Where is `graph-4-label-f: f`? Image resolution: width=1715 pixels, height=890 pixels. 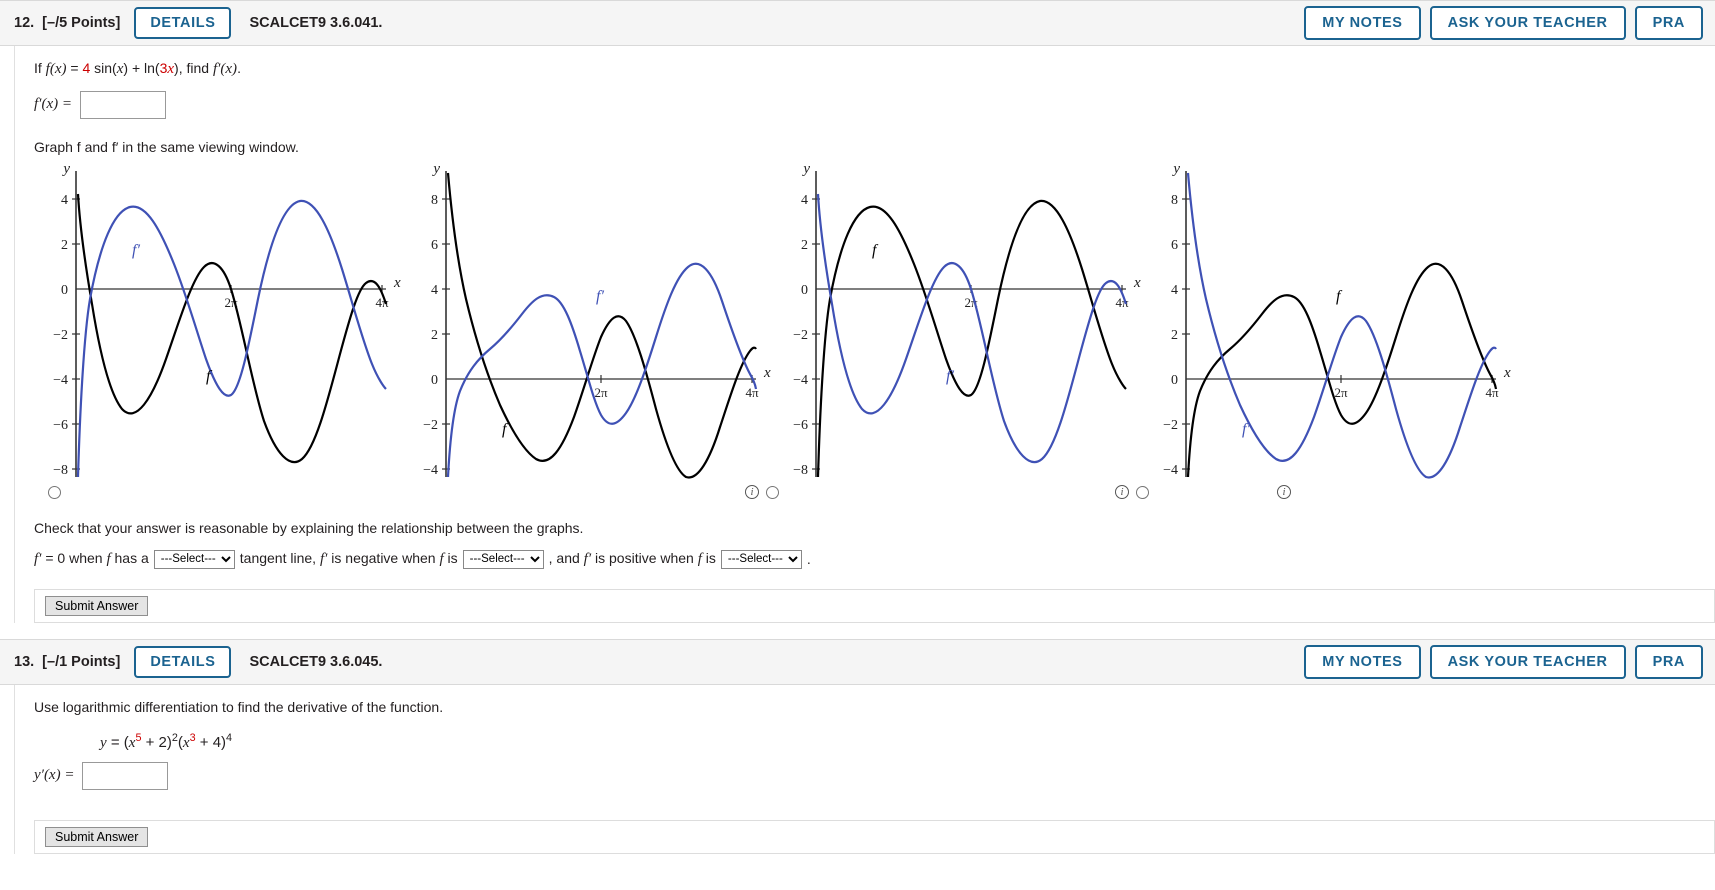 graph-4-label-f: f is located at coordinates (1339, 296).